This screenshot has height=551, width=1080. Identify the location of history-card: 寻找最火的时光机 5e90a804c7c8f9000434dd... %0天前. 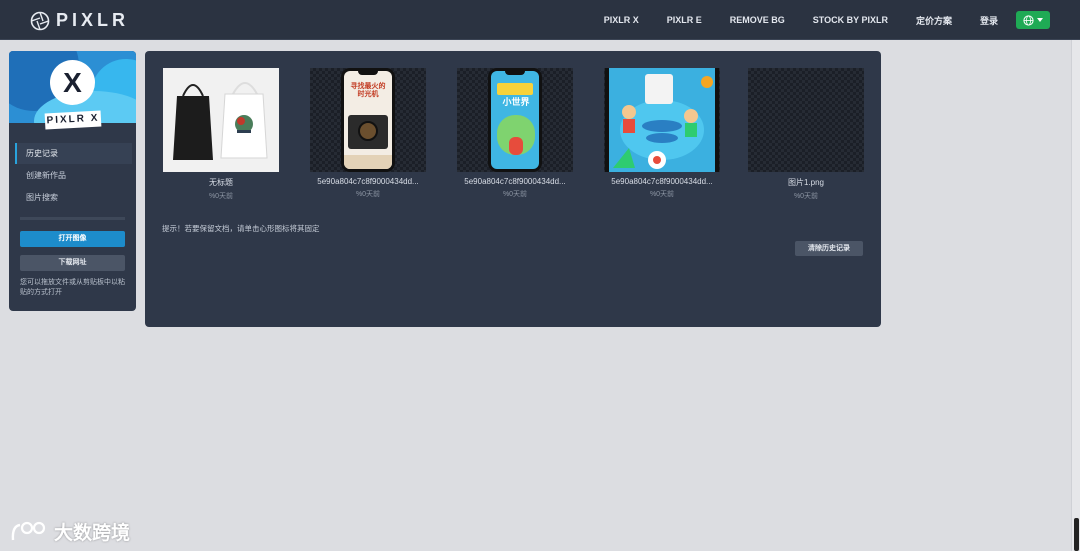
(368, 133).